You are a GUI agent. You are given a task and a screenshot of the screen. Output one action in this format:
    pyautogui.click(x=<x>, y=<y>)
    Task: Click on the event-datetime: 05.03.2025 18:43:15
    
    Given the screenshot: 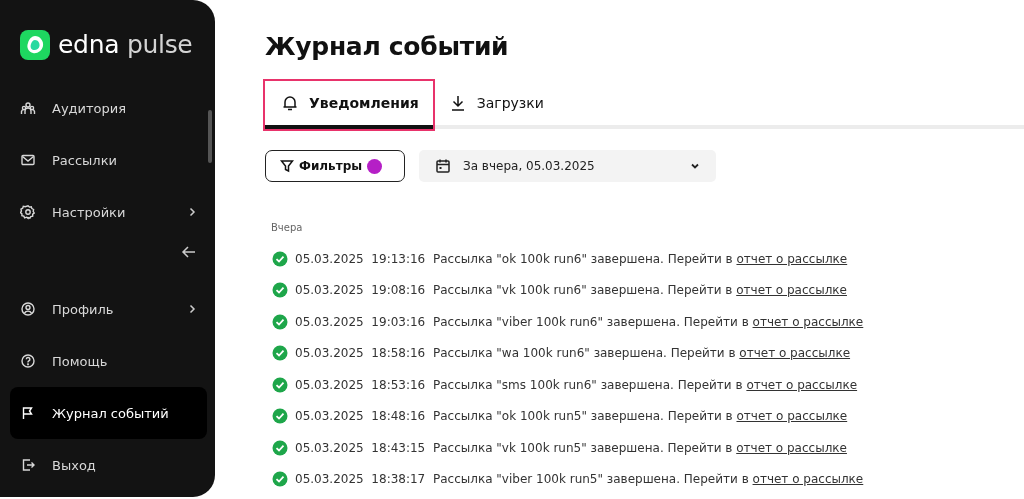 What is the action you would take?
    pyautogui.click(x=361, y=447)
    